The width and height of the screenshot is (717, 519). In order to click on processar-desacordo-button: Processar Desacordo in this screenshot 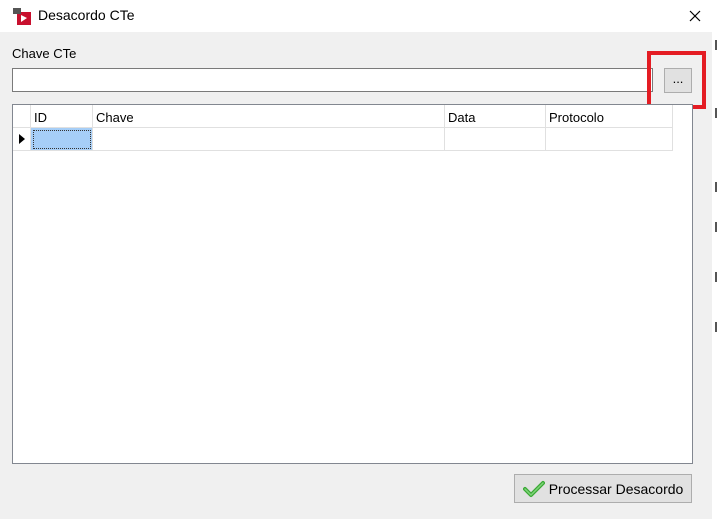, I will do `click(603, 488)`.